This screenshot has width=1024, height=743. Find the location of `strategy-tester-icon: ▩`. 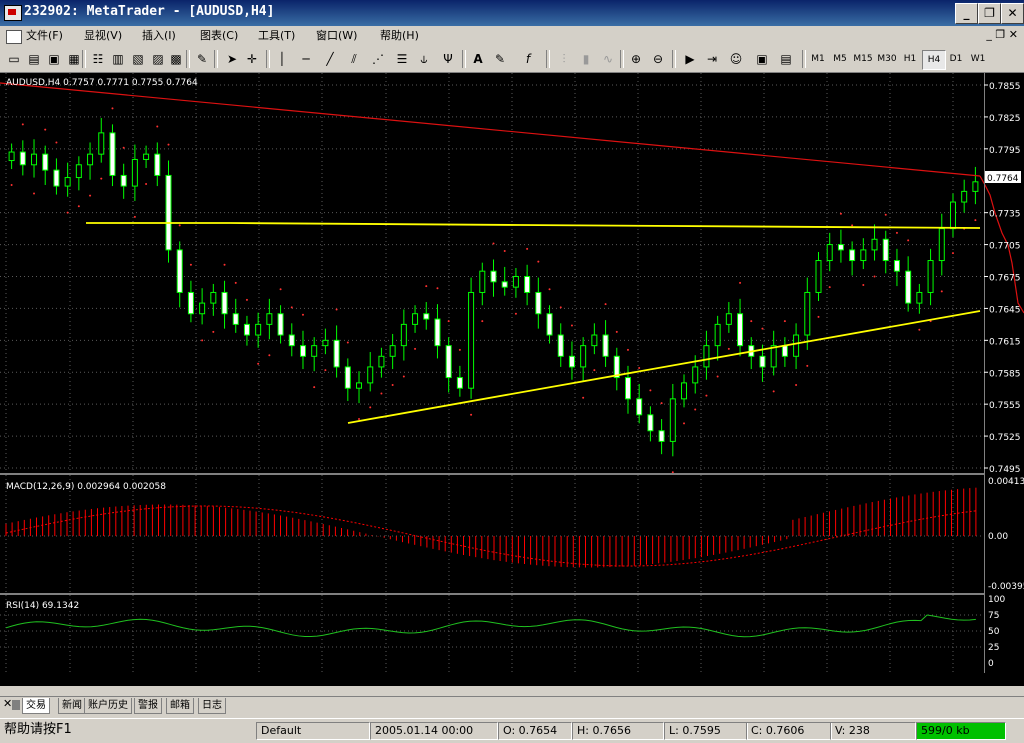

strategy-tester-icon: ▩ is located at coordinates (176, 59).